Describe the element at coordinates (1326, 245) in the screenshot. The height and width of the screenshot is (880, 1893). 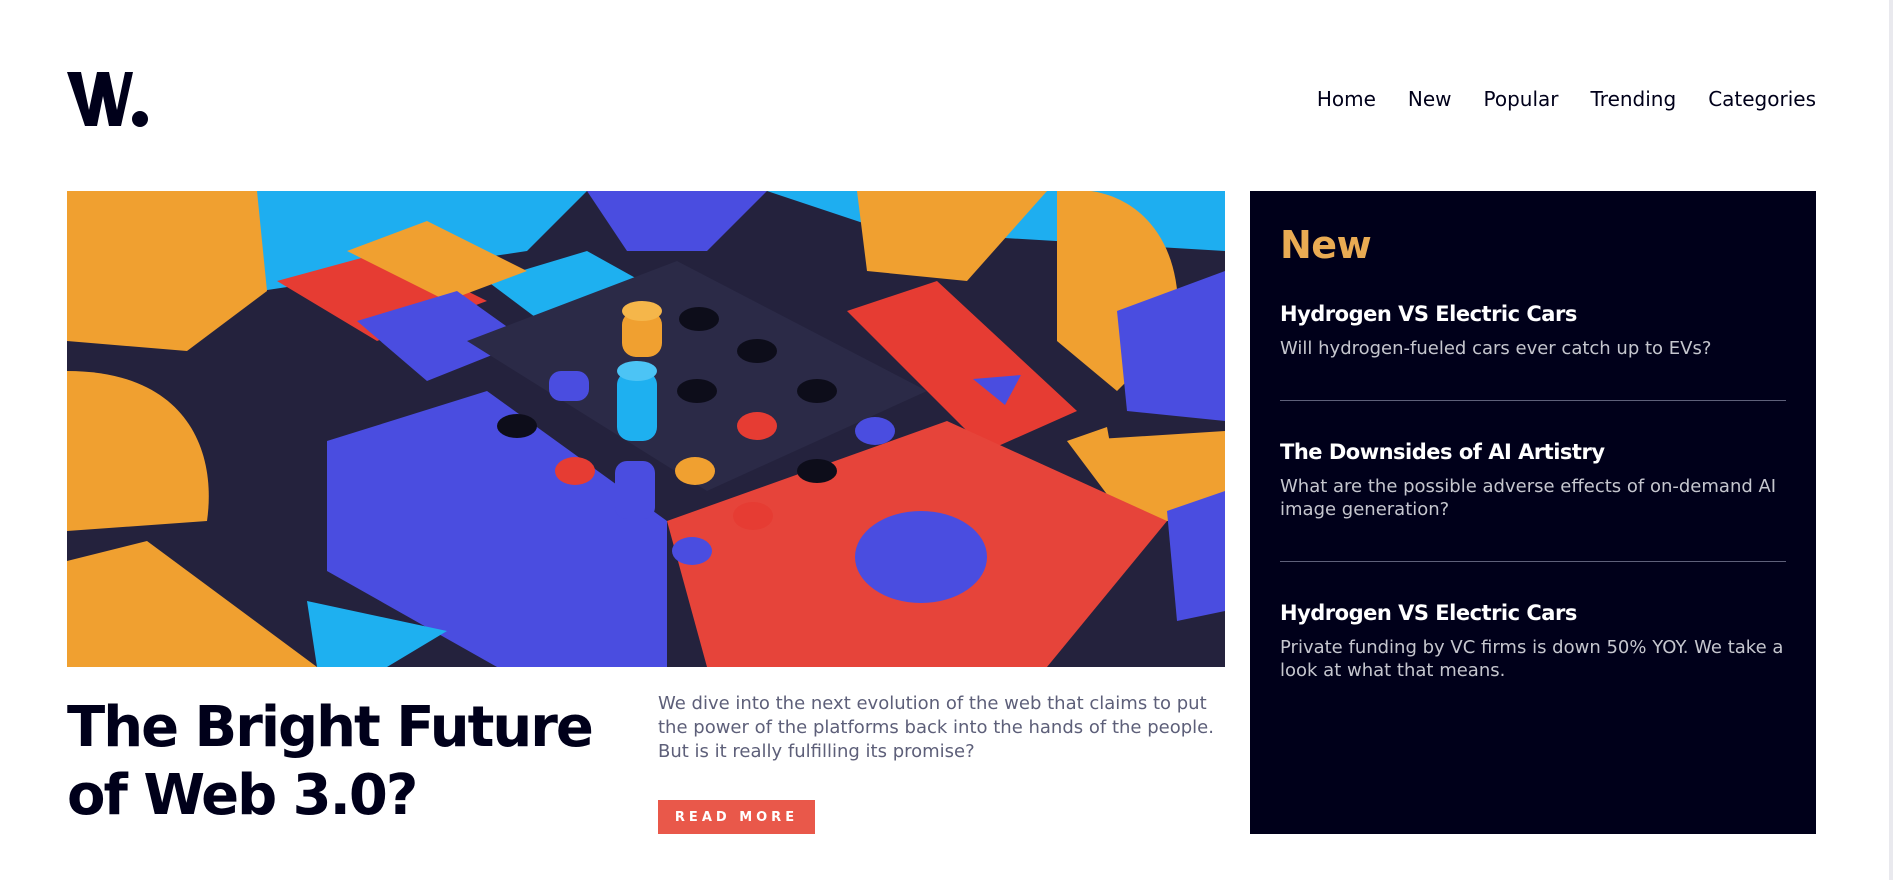
I see `sidebar-title: New` at that location.